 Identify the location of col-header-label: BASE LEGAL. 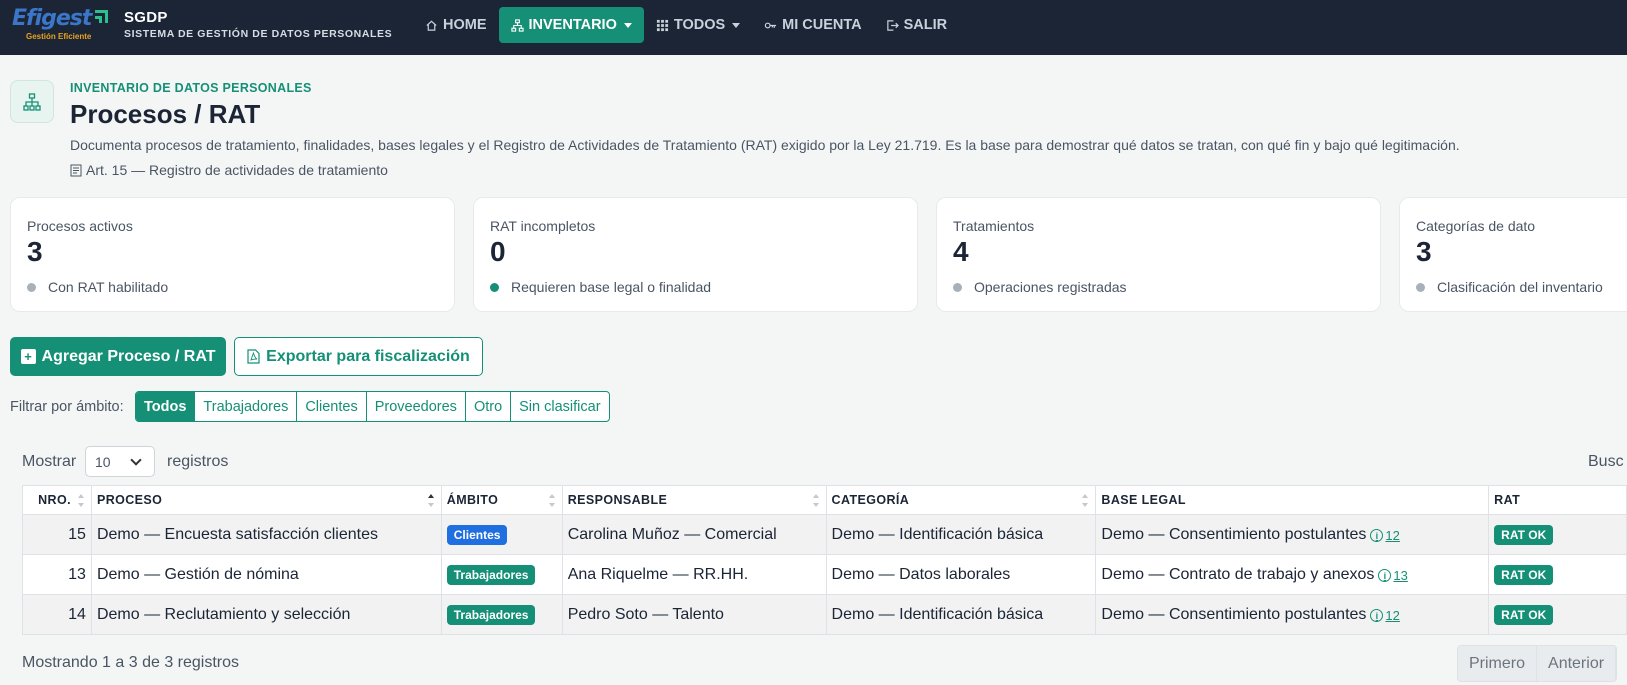
(1143, 500).